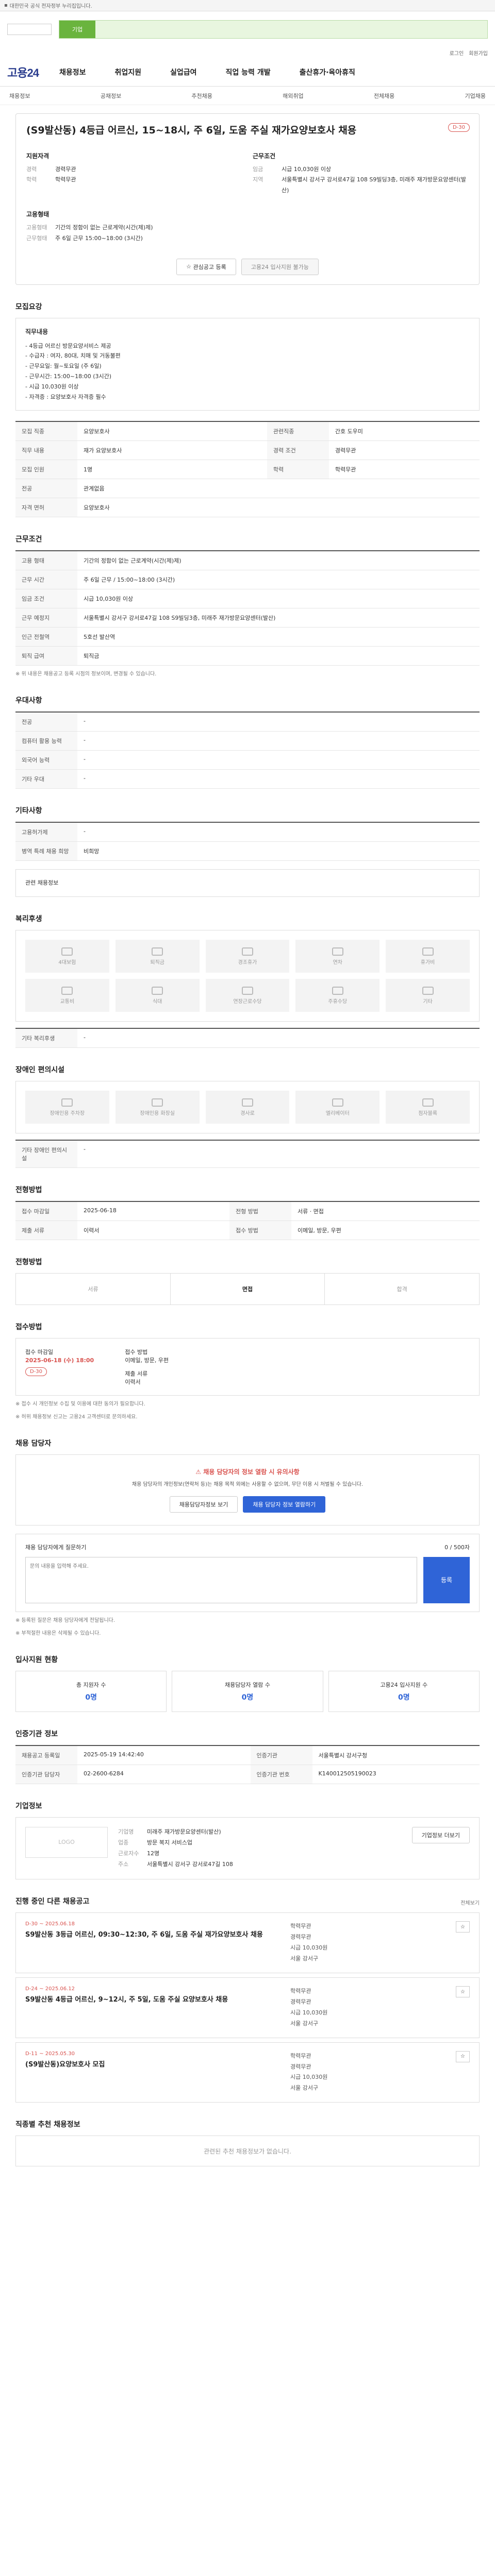  What do you see at coordinates (281, 1755) in the screenshot?
I see `table-head: 인증기관` at bounding box center [281, 1755].